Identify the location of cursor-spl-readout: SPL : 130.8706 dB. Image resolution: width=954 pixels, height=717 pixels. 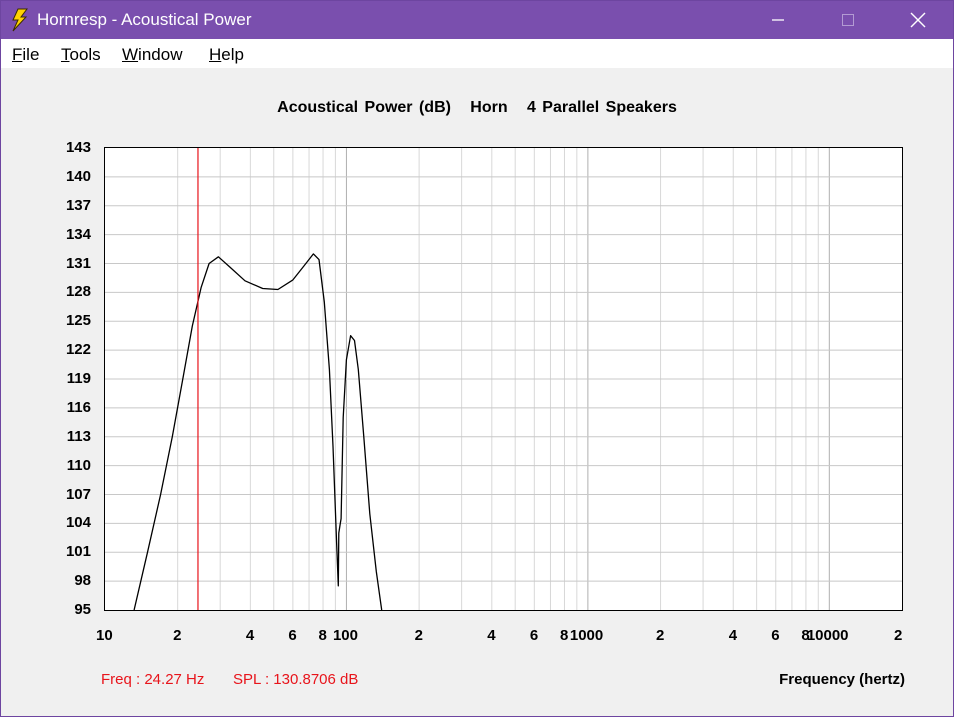
(296, 679).